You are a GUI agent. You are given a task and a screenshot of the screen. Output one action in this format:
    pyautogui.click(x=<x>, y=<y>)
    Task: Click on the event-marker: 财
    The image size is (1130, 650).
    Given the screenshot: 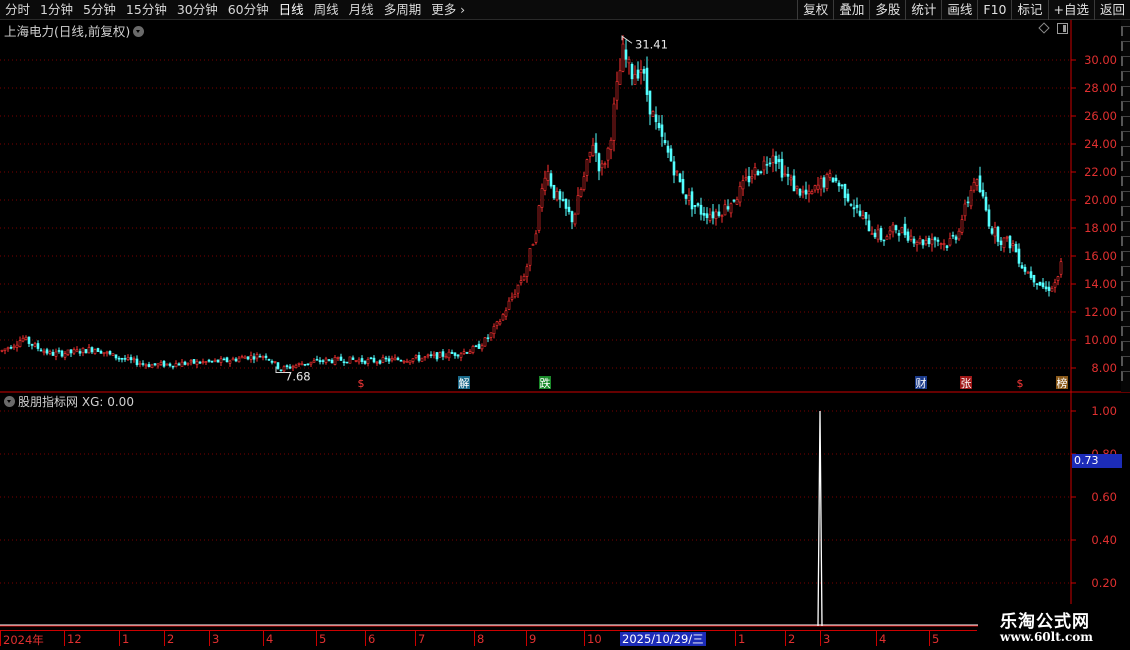 What is the action you would take?
    pyautogui.click(x=921, y=383)
    